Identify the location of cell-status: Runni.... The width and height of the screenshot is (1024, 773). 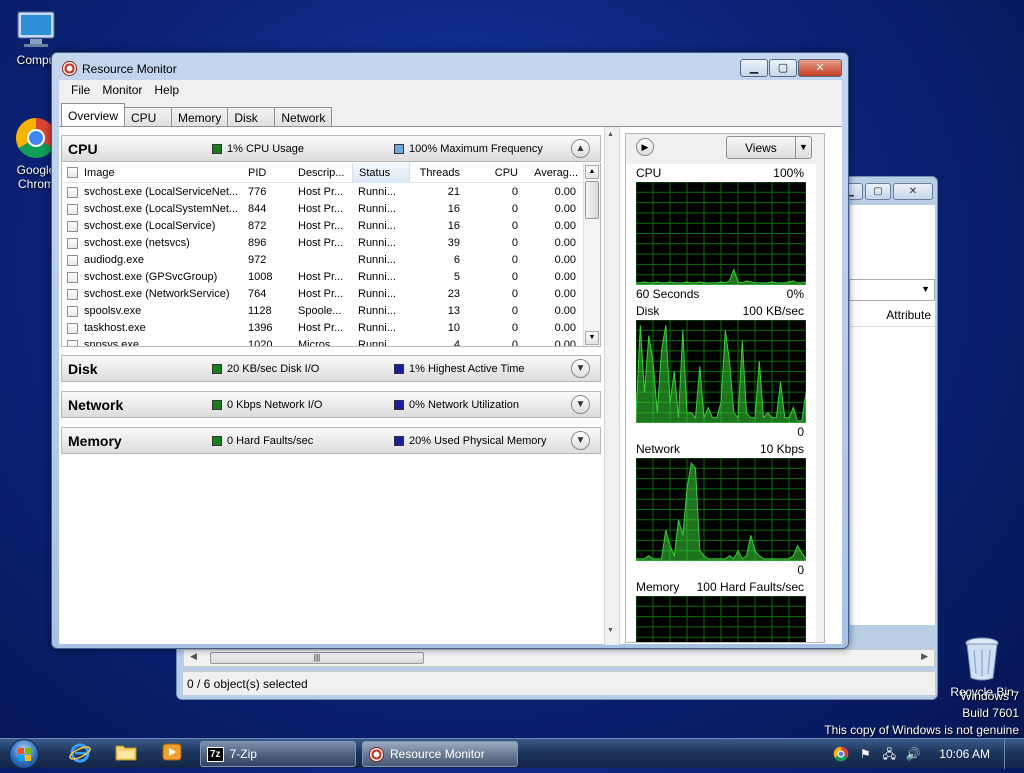
(377, 192).